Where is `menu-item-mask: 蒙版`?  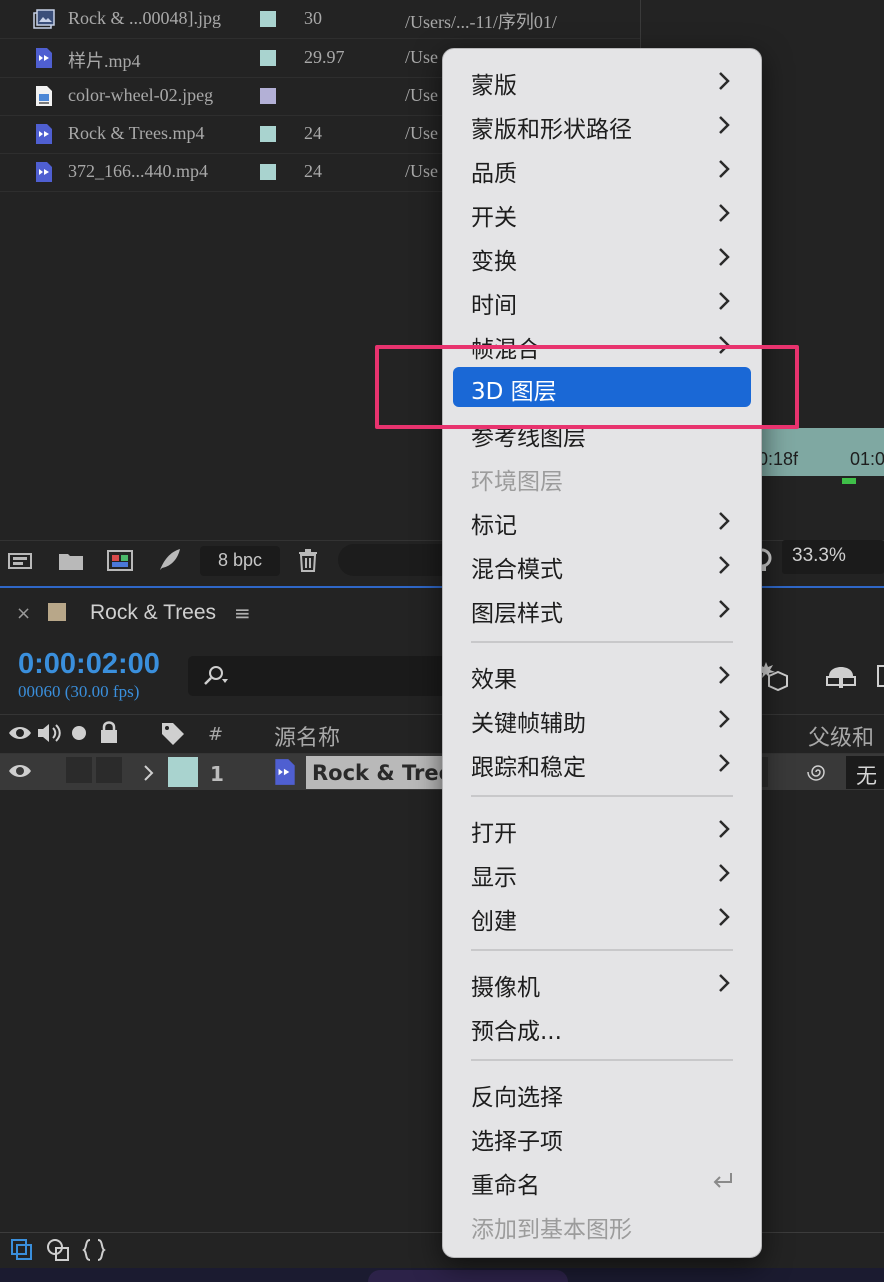 menu-item-mask: 蒙版 is located at coordinates (602, 81).